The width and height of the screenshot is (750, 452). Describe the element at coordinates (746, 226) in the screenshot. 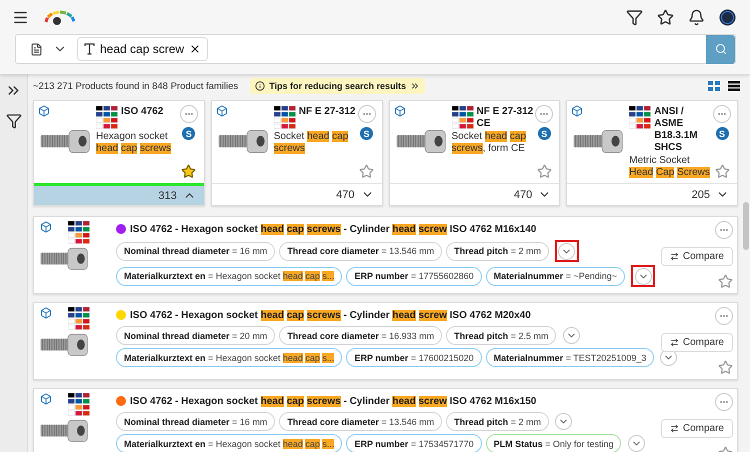

I see `scrollbar` at that location.